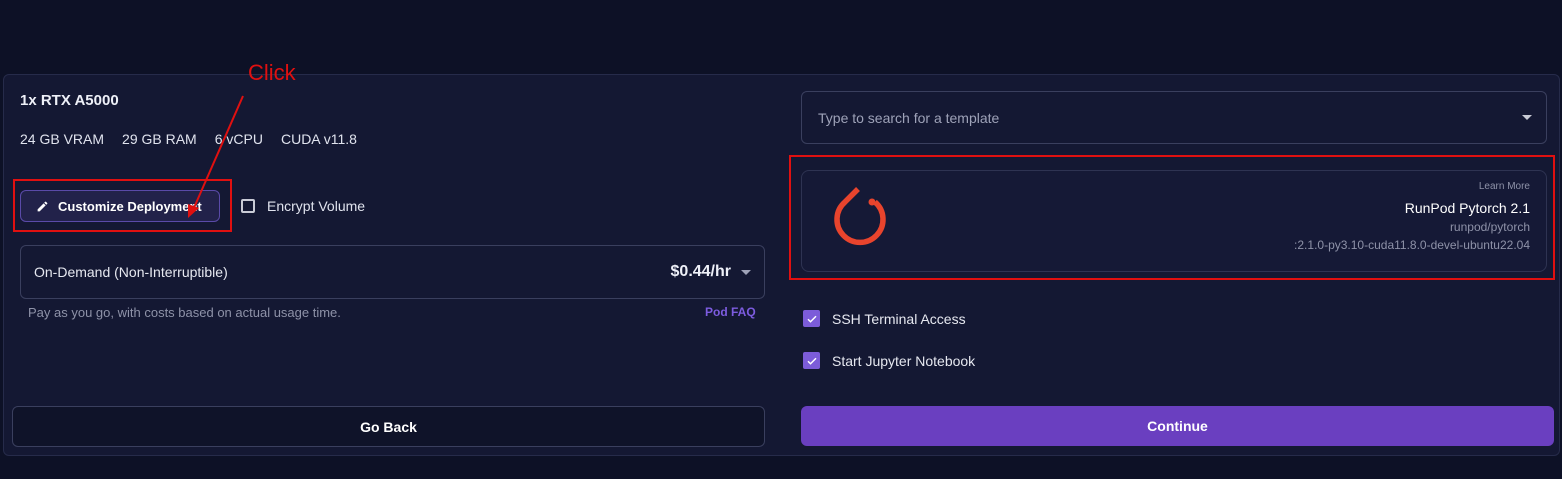  I want to click on annotation-arrow-icon, so click(216, 156).